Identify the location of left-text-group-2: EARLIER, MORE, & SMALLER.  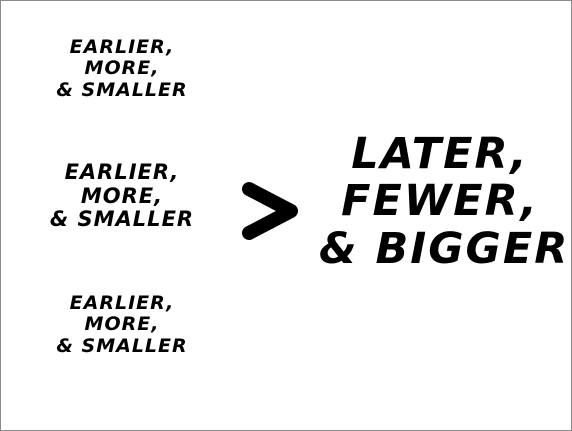
(122, 196).